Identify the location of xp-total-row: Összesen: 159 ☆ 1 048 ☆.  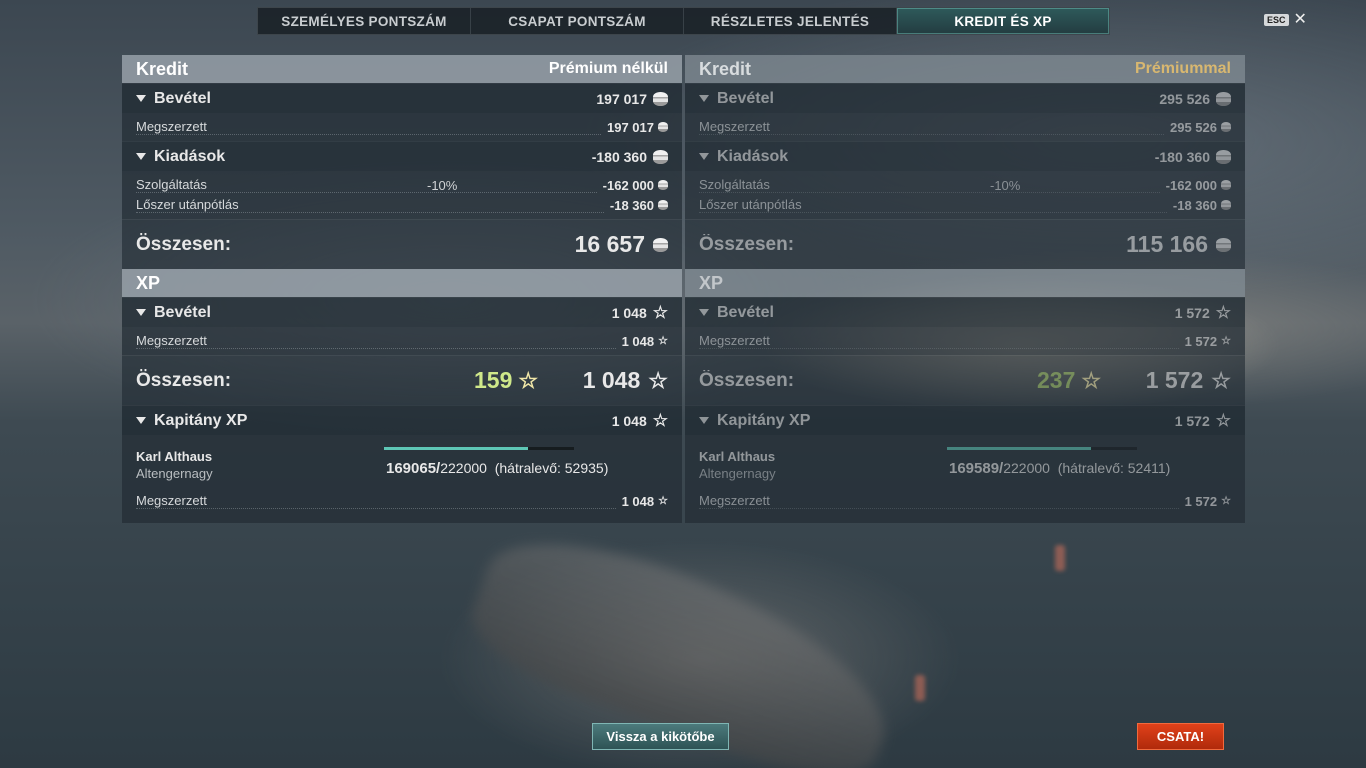
(402, 380).